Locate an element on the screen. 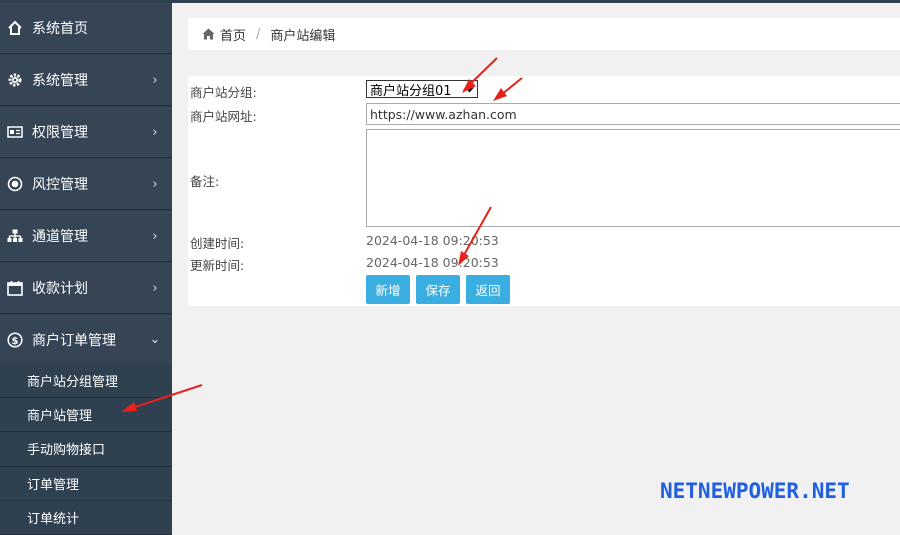 This screenshot has width=900, height=535. chevron-down-icon is located at coordinates (469, 90).